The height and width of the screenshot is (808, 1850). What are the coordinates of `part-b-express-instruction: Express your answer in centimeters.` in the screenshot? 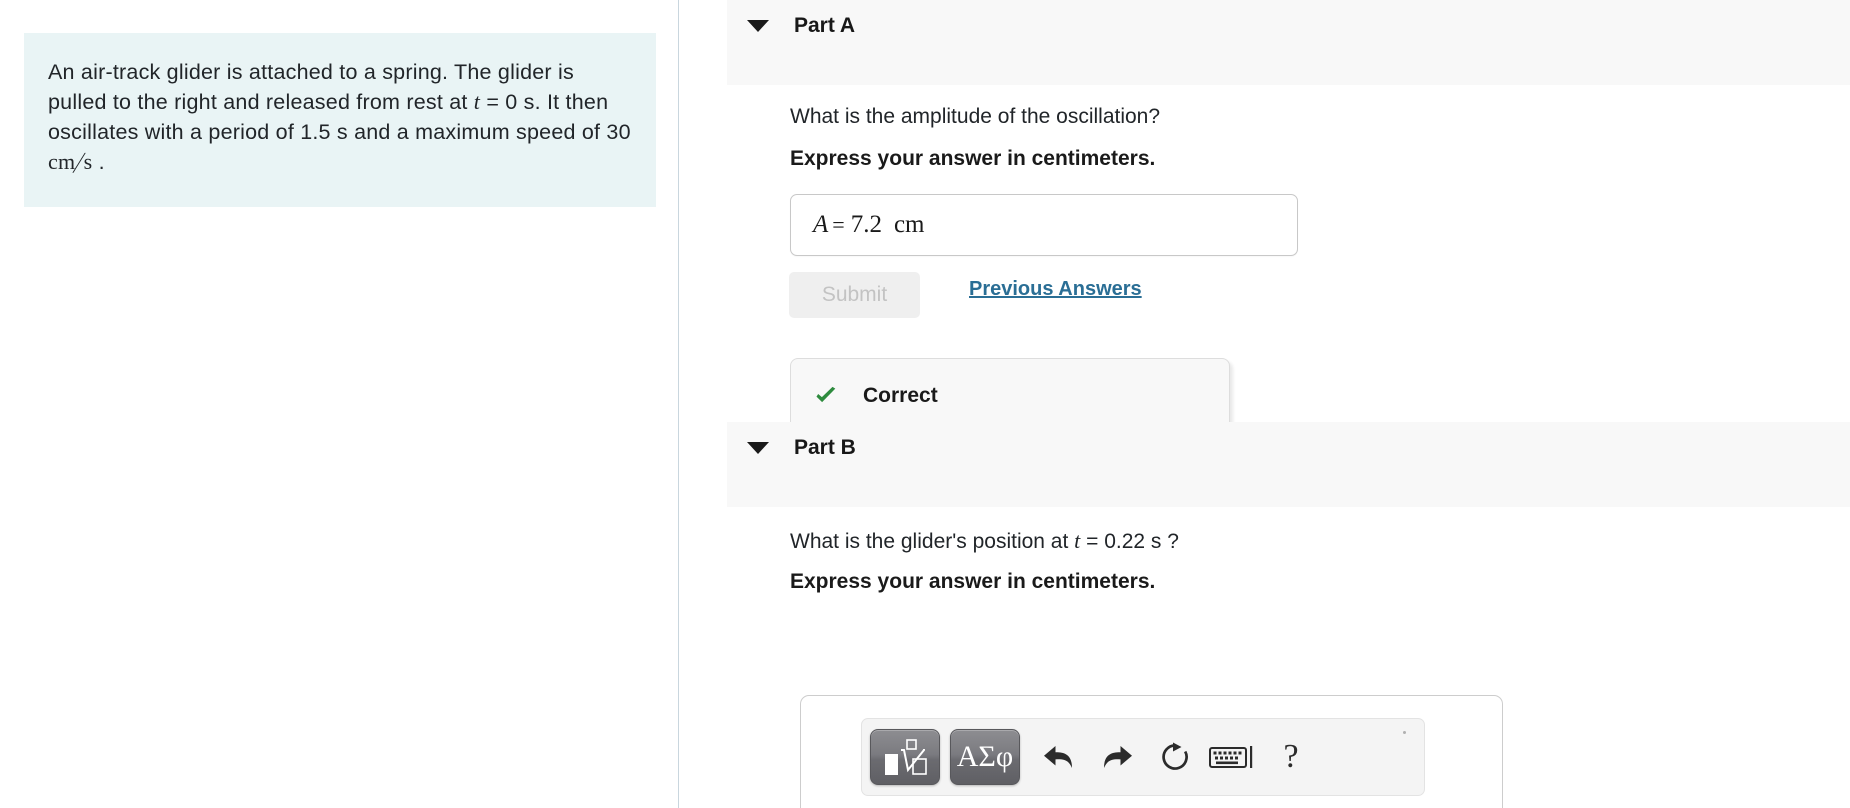 It's located at (973, 581).